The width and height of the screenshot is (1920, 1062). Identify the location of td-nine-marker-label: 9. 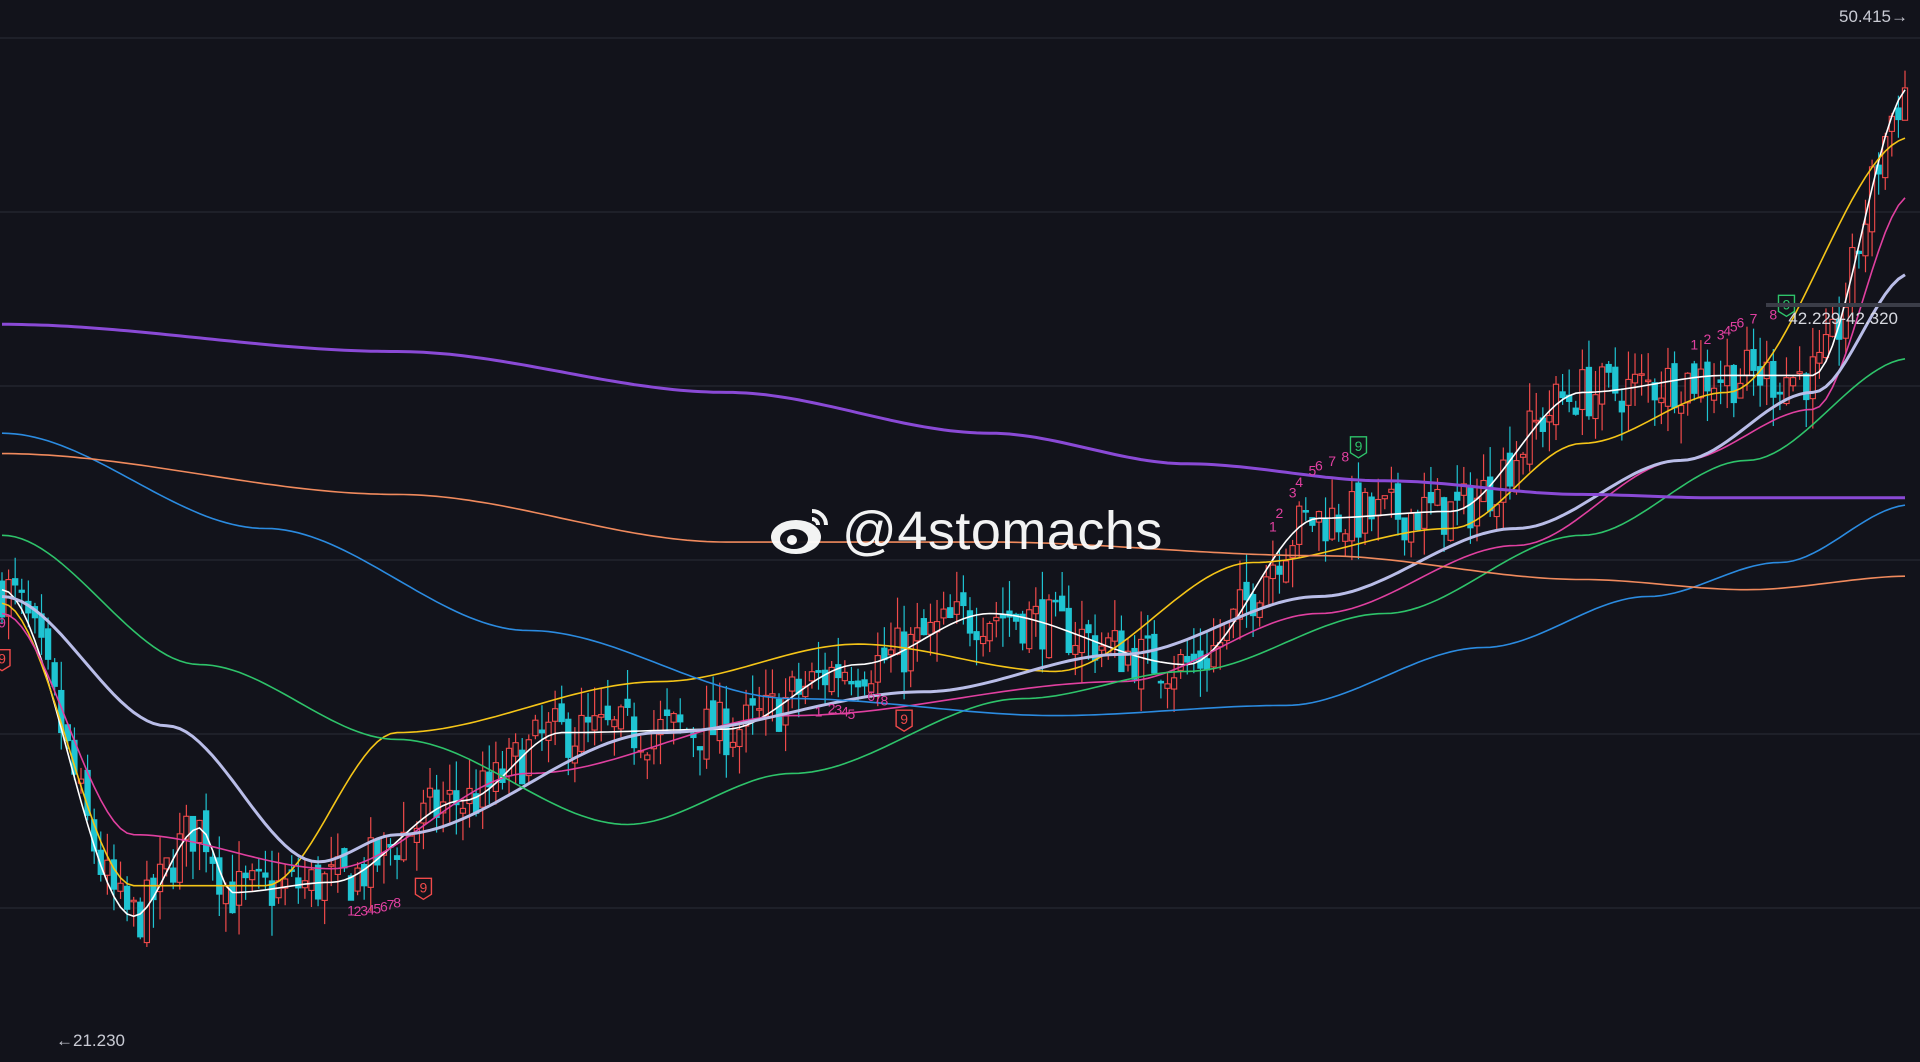
(1359, 446).